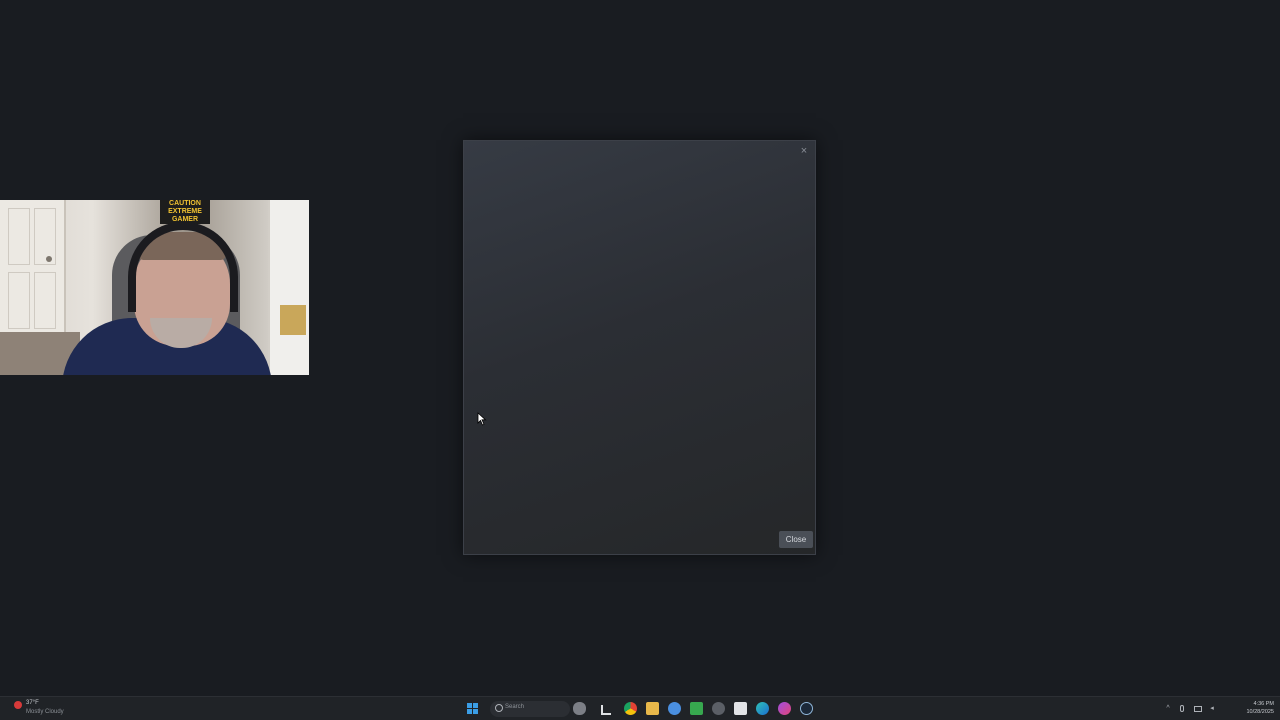 Image resolution: width=1280 pixels, height=720 pixels. I want to click on chrome-icon, so click(630, 708).